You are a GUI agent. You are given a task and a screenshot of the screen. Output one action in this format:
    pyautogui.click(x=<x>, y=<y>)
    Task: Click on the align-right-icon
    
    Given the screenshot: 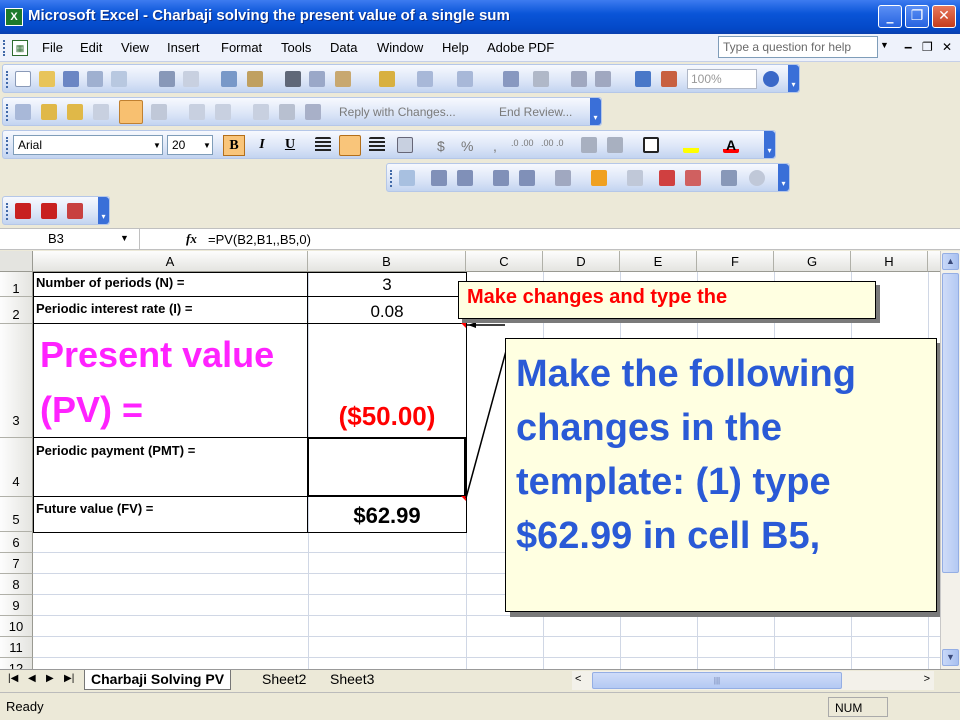 What is the action you would take?
    pyautogui.click(x=377, y=145)
    